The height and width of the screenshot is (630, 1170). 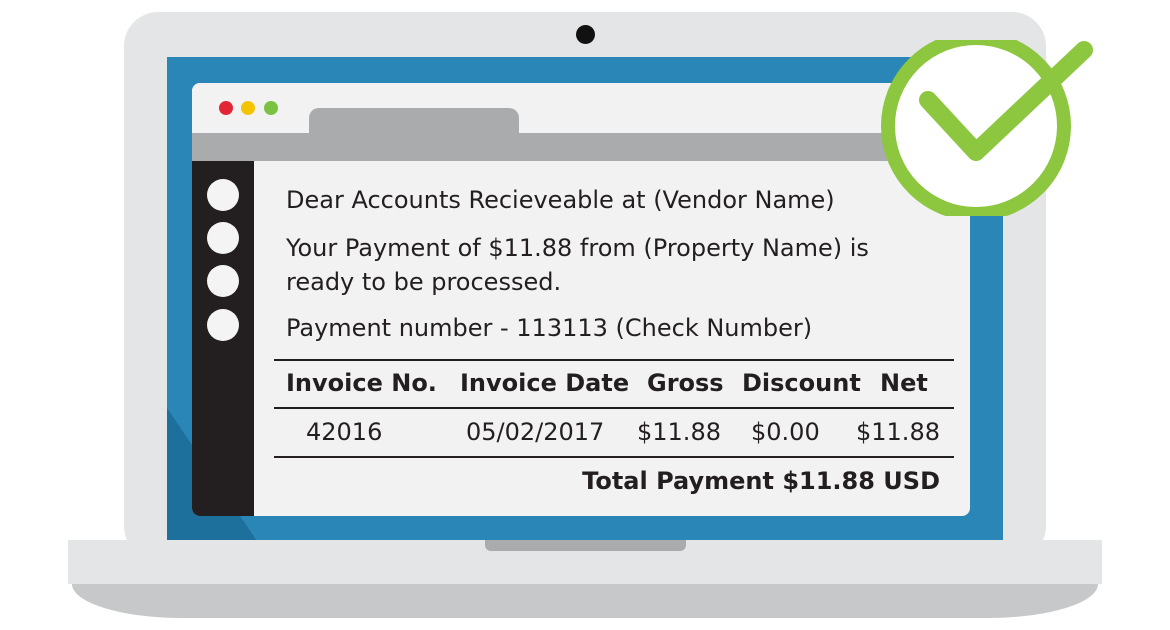 What do you see at coordinates (424, 282) in the screenshot?
I see `message-line-2: ready to be processed.` at bounding box center [424, 282].